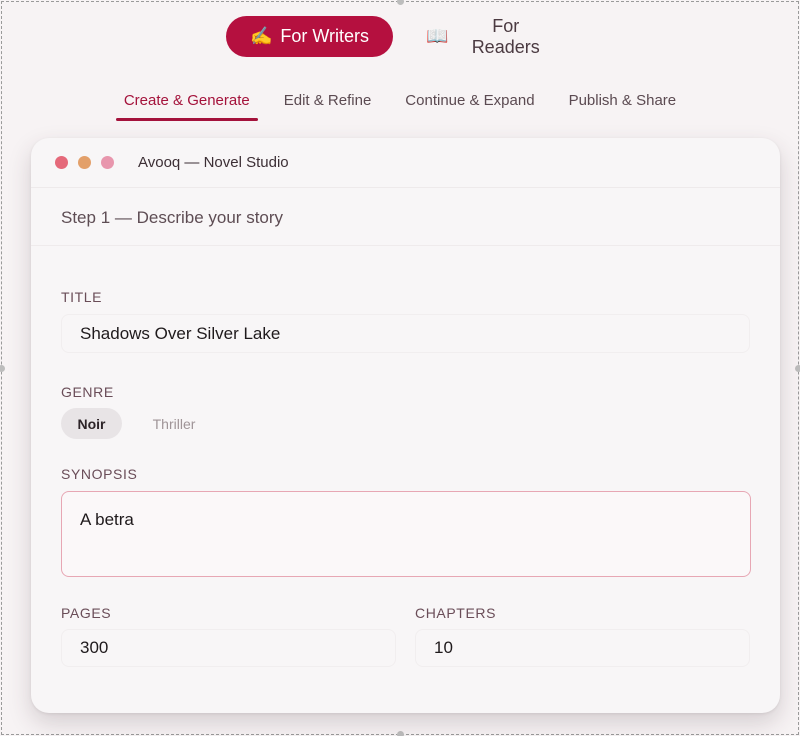  Describe the element at coordinates (82, 297) in the screenshot. I see `title-label: TITLE` at that location.